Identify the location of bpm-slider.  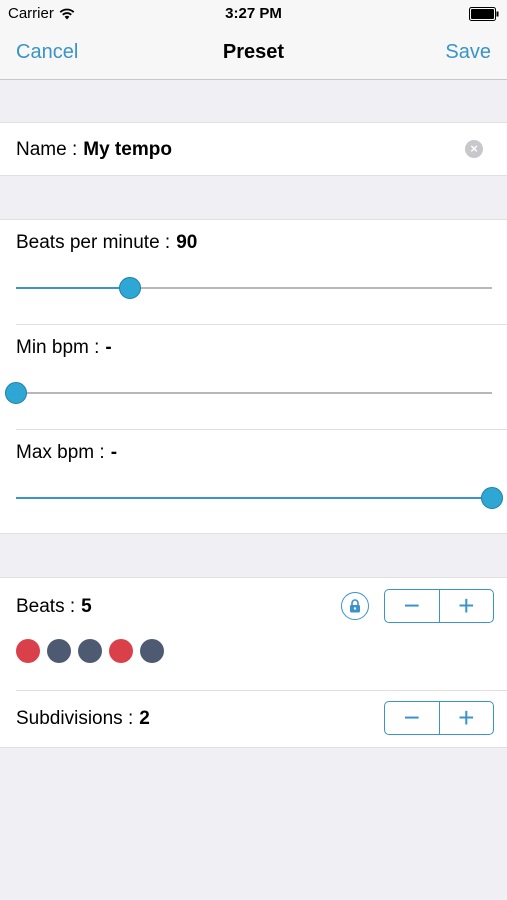
(254, 288).